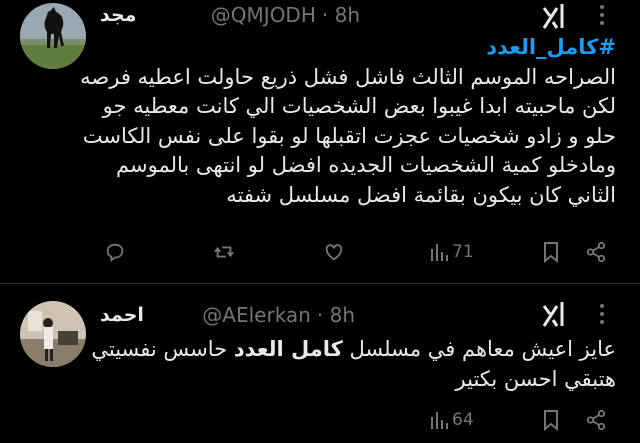 The width and height of the screenshot is (640, 443). Describe the element at coordinates (288, 349) in the screenshot. I see `bold-text: كامل العدد` at that location.